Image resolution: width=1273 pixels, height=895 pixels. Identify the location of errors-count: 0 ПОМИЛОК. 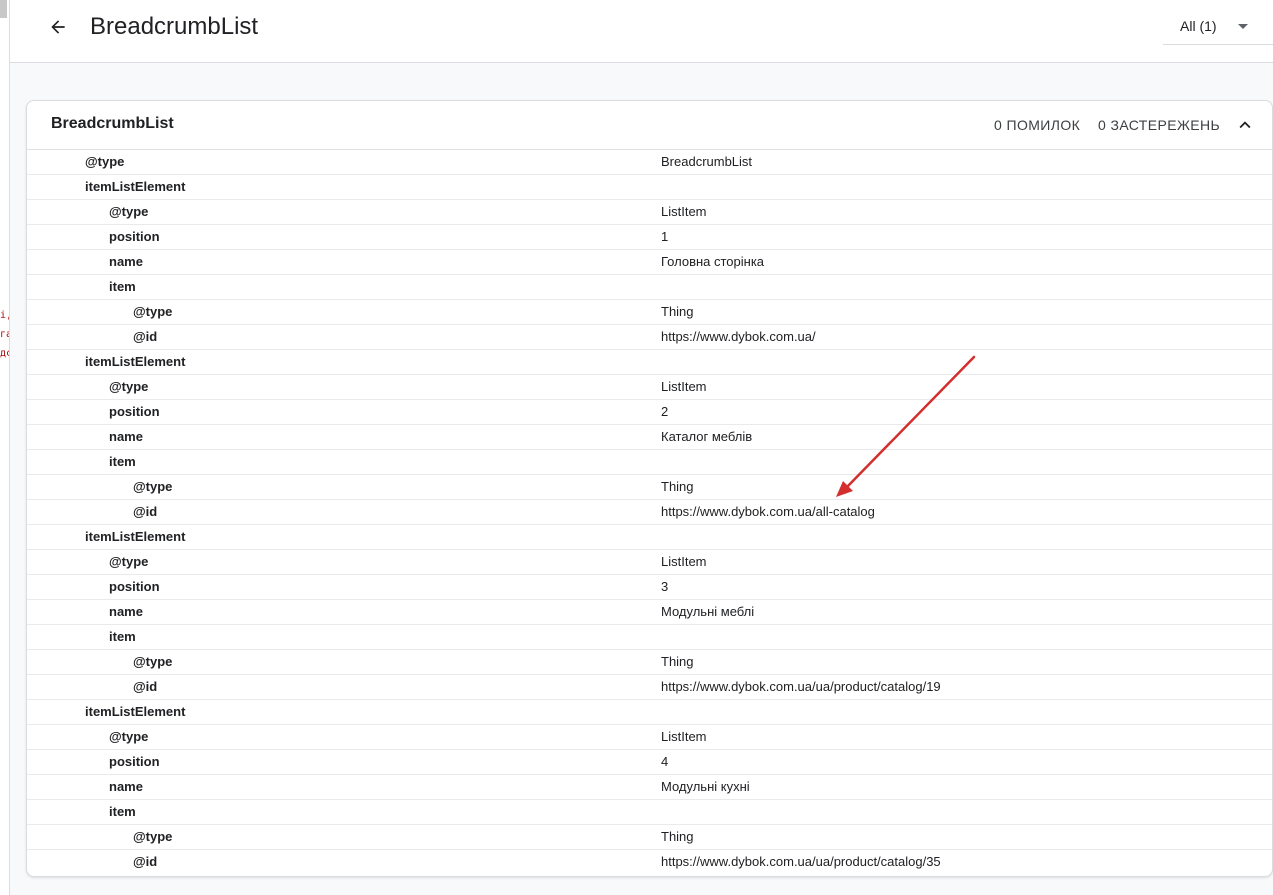
(1037, 125).